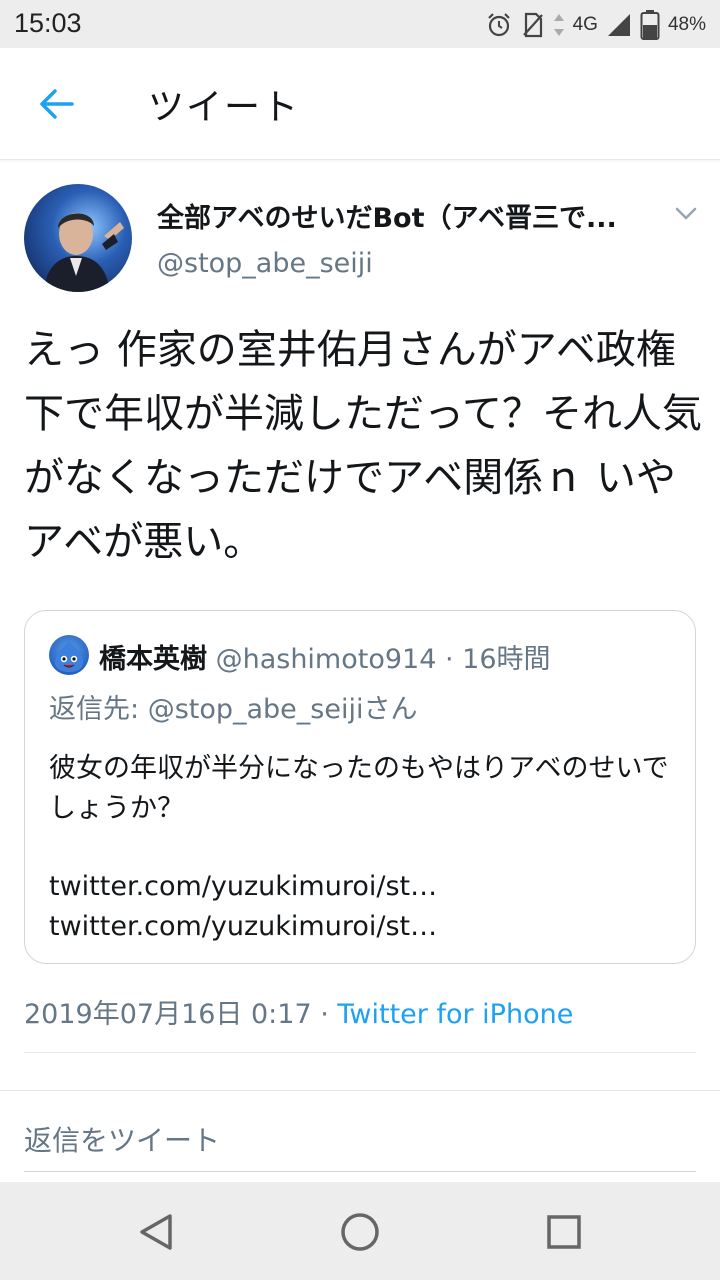  I want to click on battery-icon, so click(650, 25).